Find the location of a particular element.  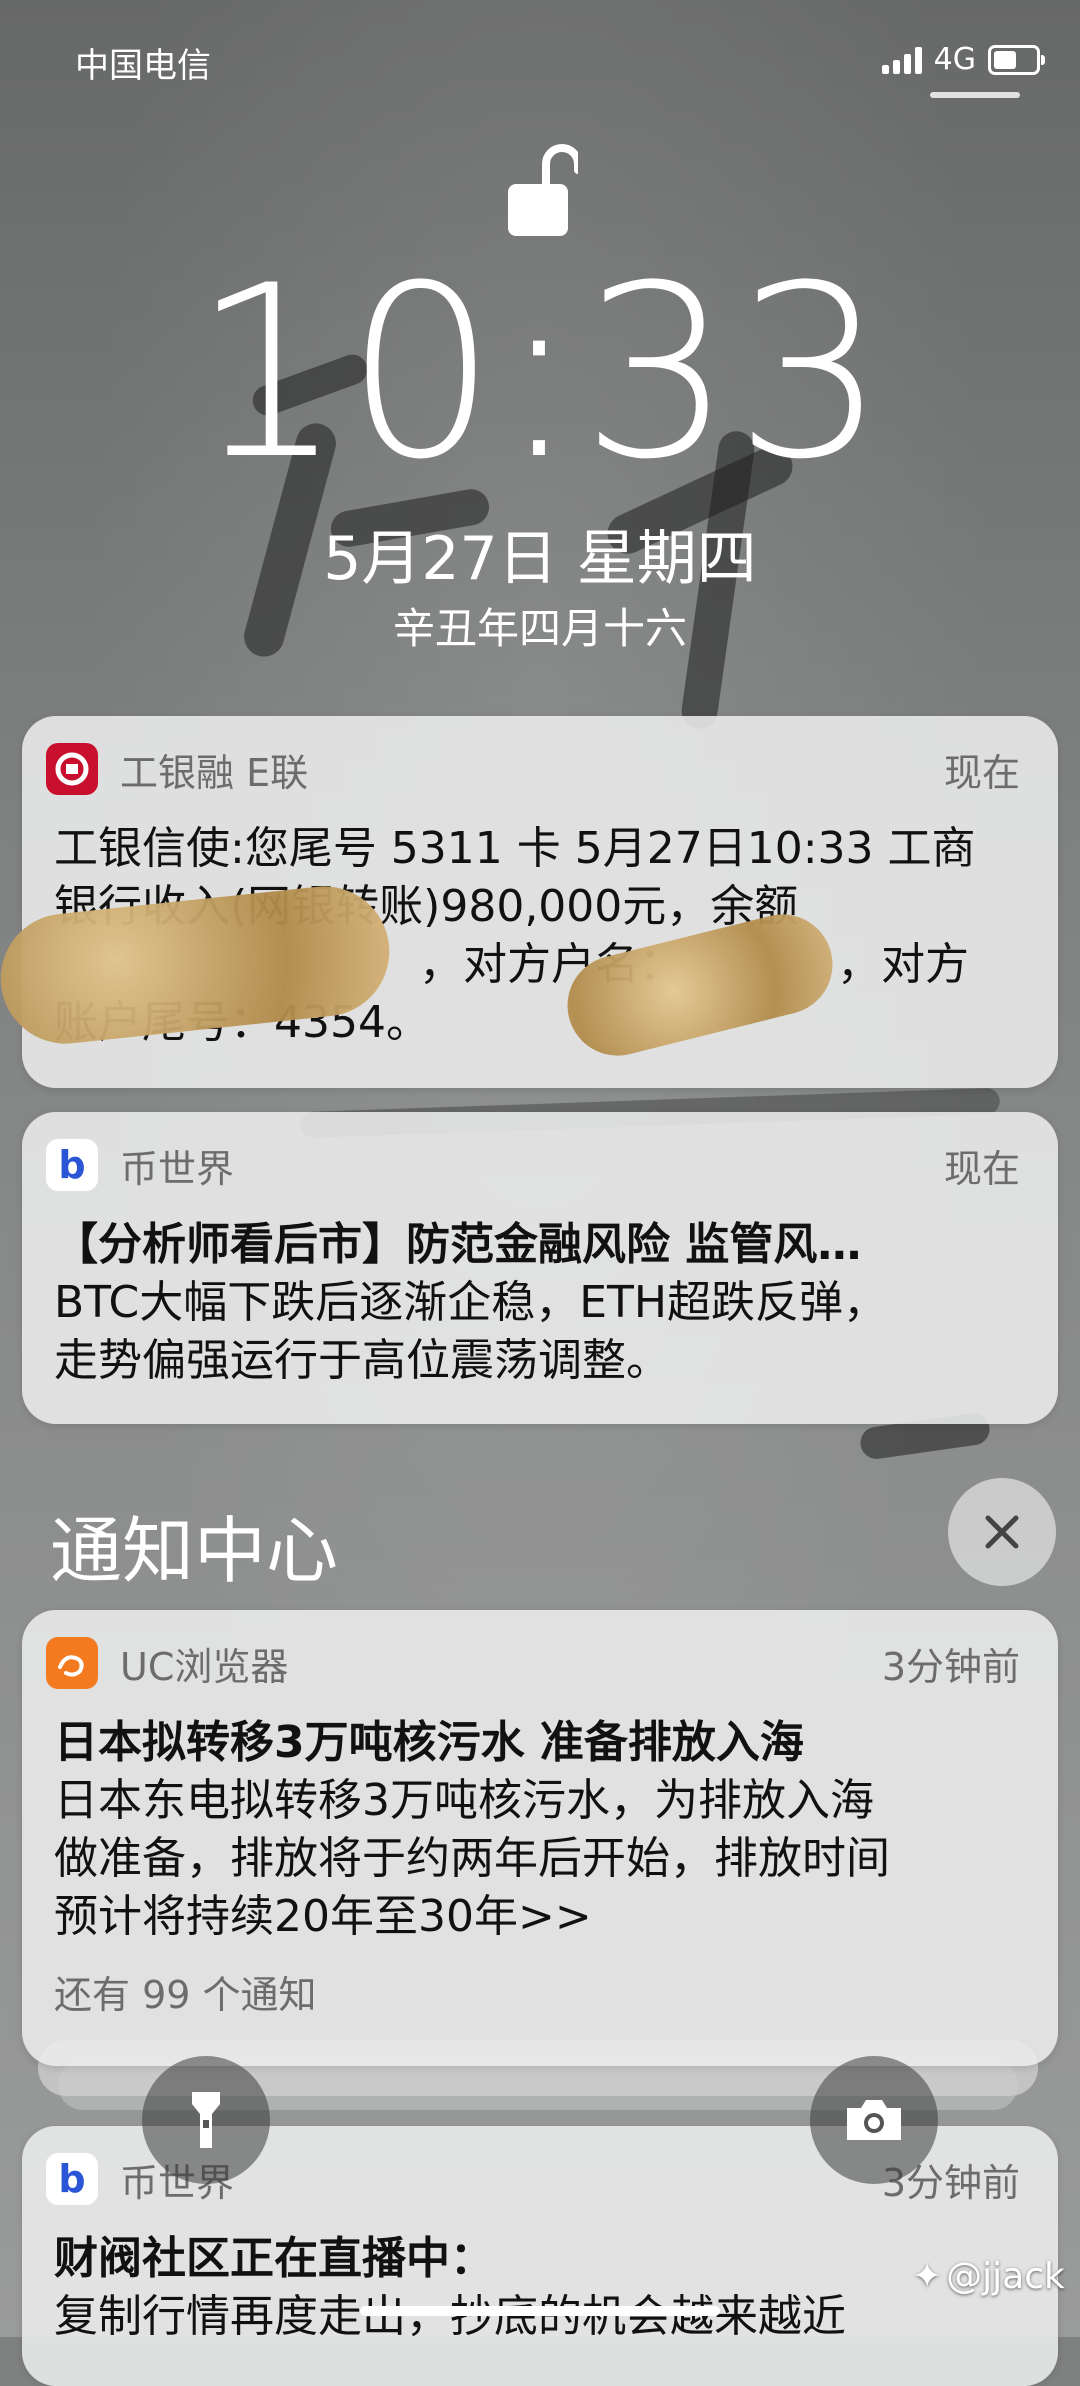

watermark-text: @jjack is located at coordinates (1005, 2276).